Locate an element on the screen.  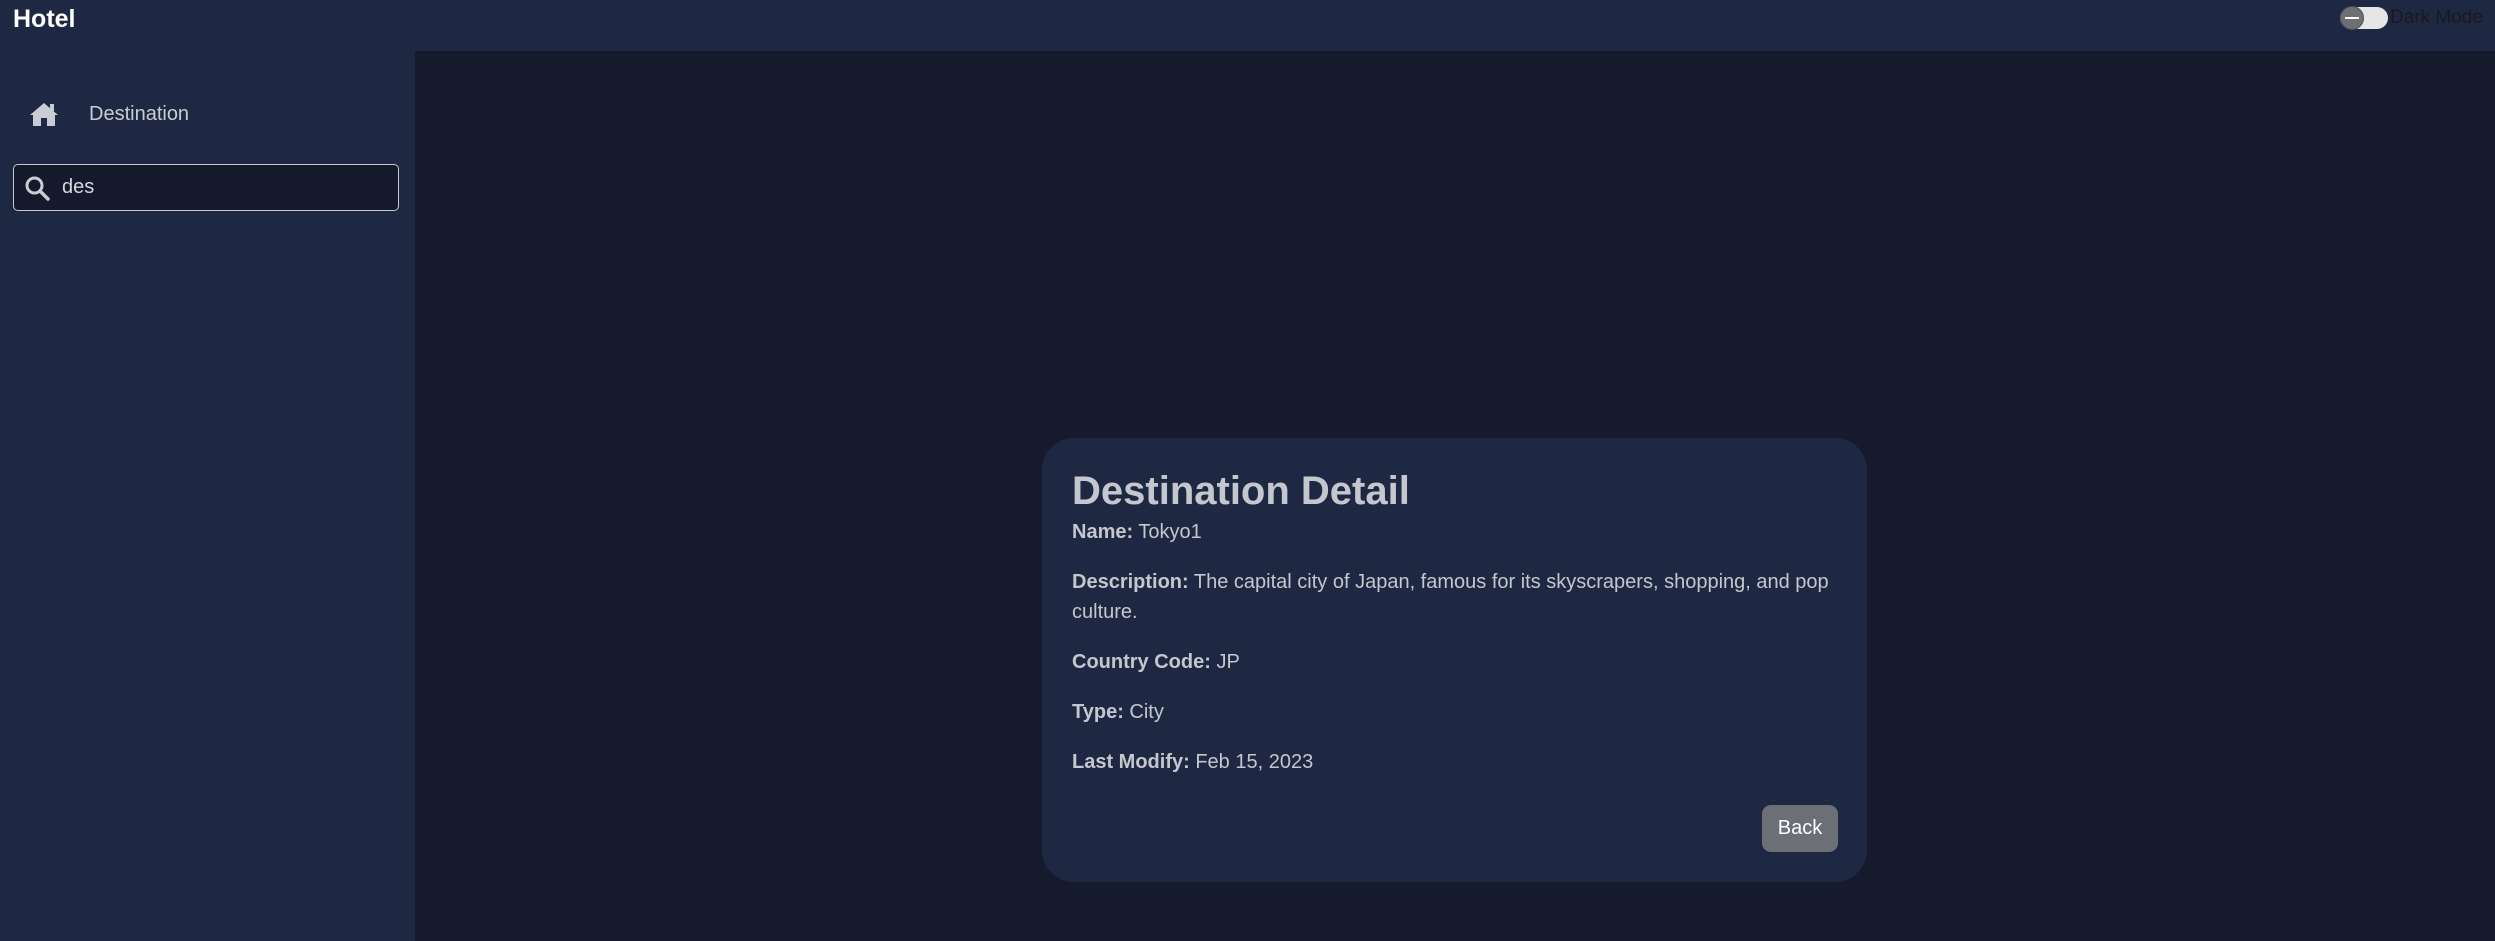
type-field: Type: City is located at coordinates (1118, 712).